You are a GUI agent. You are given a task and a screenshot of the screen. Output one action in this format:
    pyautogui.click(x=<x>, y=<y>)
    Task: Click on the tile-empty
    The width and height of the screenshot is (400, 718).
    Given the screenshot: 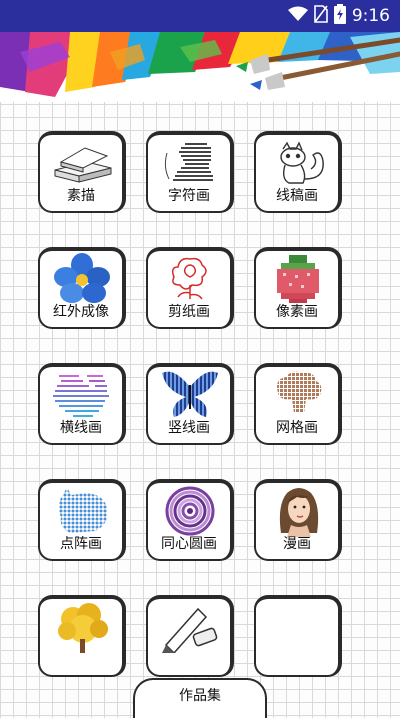 What is the action you would take?
    pyautogui.click(x=298, y=636)
    